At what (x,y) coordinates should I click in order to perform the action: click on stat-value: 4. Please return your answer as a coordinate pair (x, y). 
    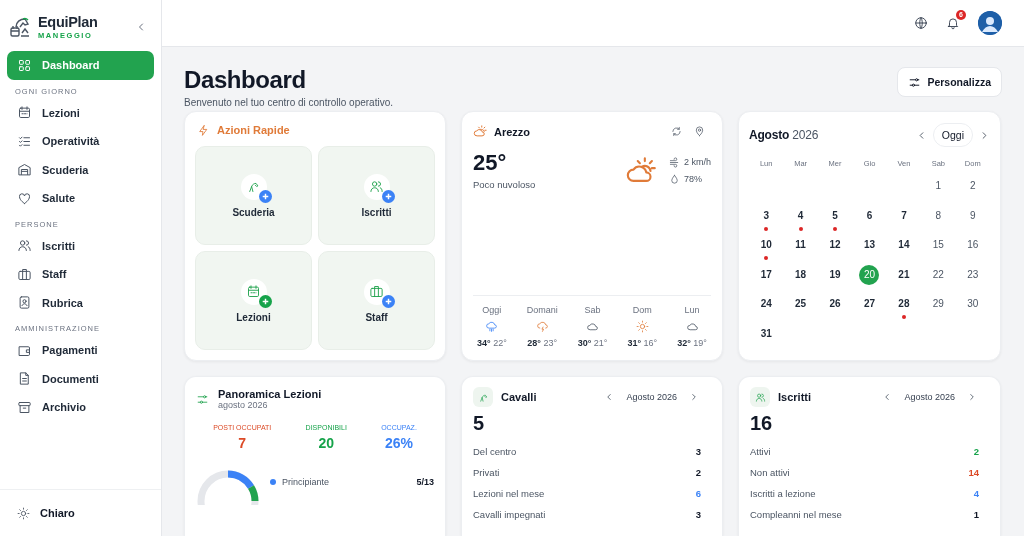
    Looking at the image, I should click on (976, 493).